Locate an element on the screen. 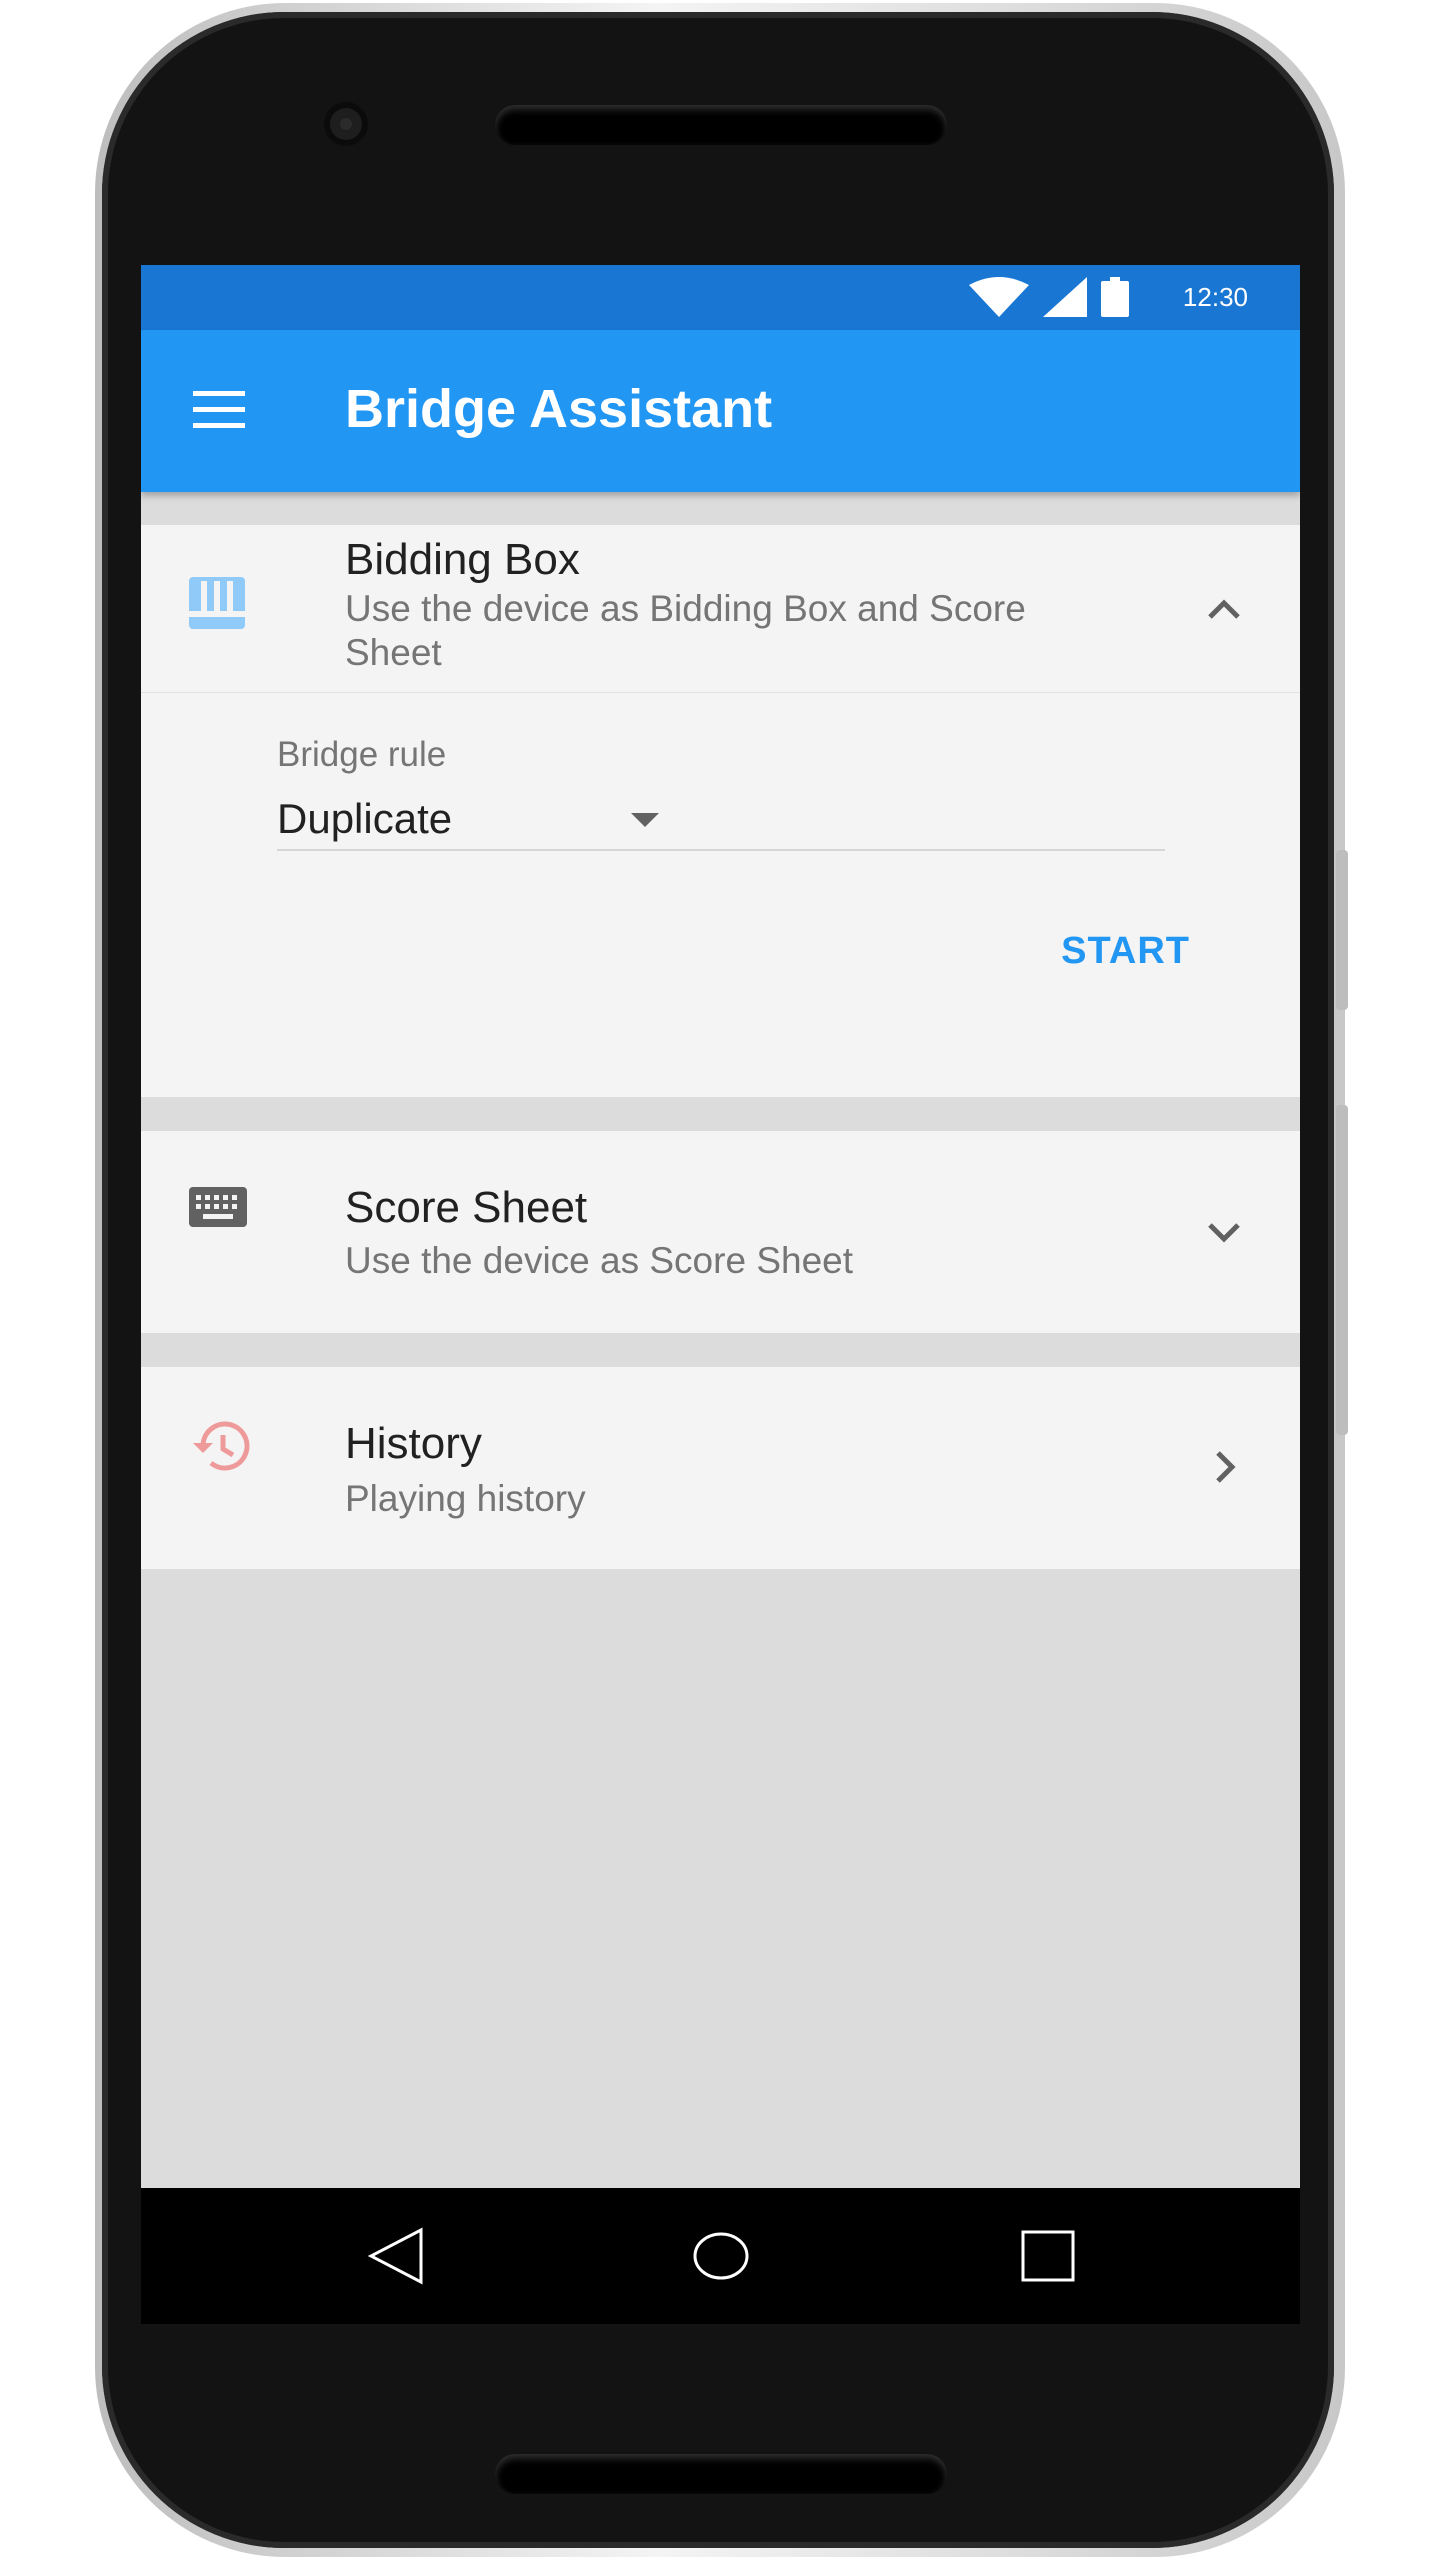 The width and height of the screenshot is (1440, 2560). menu-icon is located at coordinates (219, 411).